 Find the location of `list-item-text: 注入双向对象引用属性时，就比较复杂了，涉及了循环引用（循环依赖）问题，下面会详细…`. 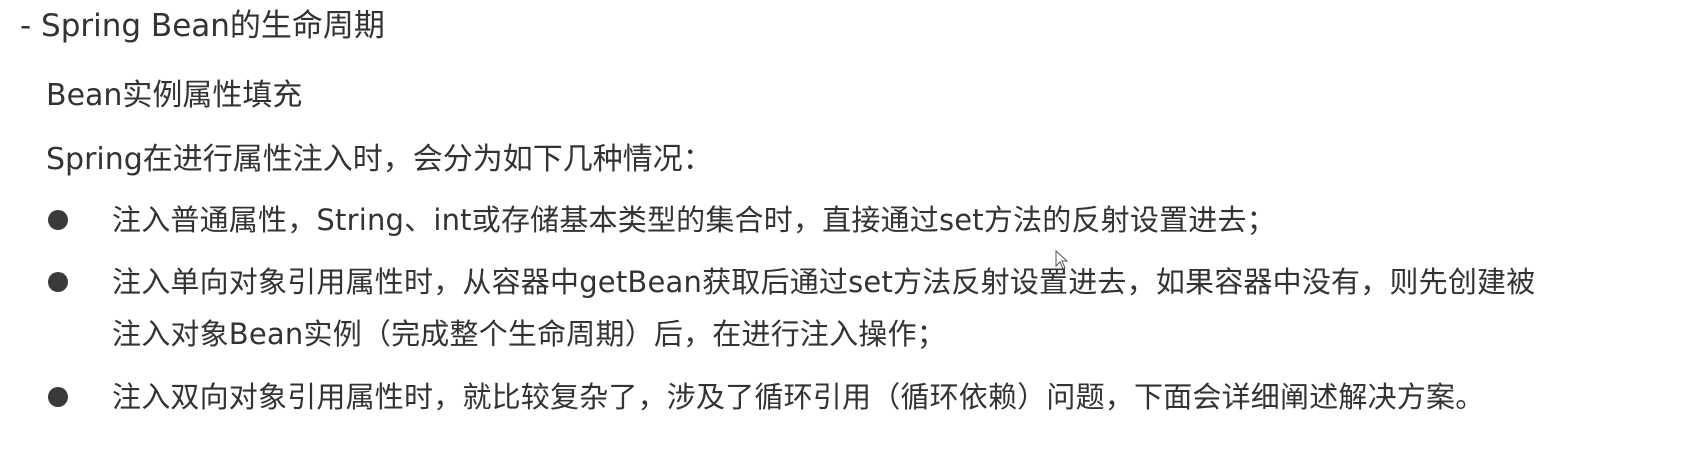

list-item-text: 注入双向对象引用属性时，就比较复杂了，涉及了循环引用（循环依赖）问题，下面会详细… is located at coordinates (798, 397).